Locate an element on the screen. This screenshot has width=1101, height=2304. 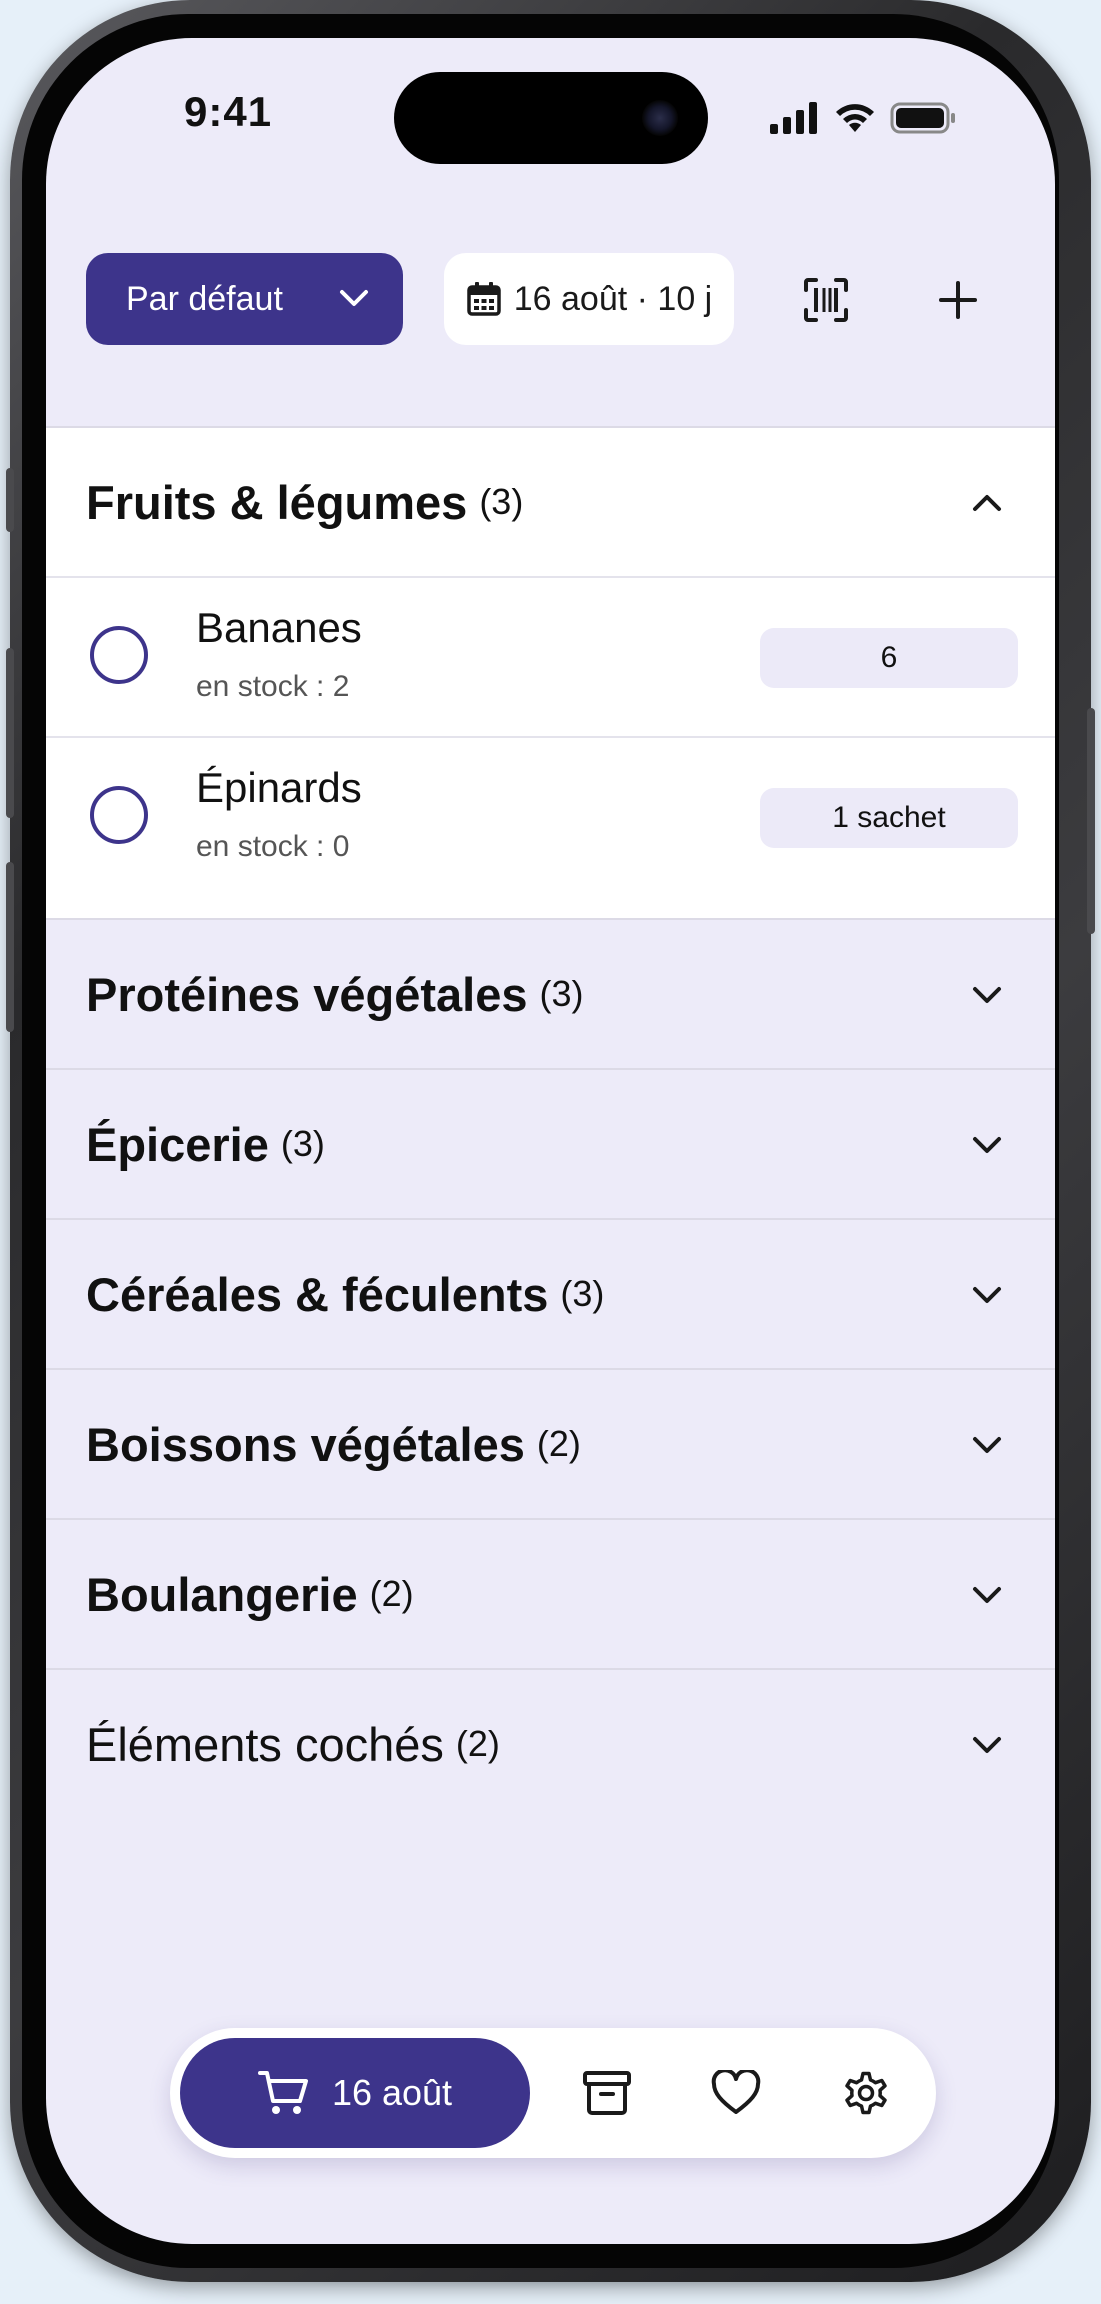
camera-icon is located at coordinates (660, 118).